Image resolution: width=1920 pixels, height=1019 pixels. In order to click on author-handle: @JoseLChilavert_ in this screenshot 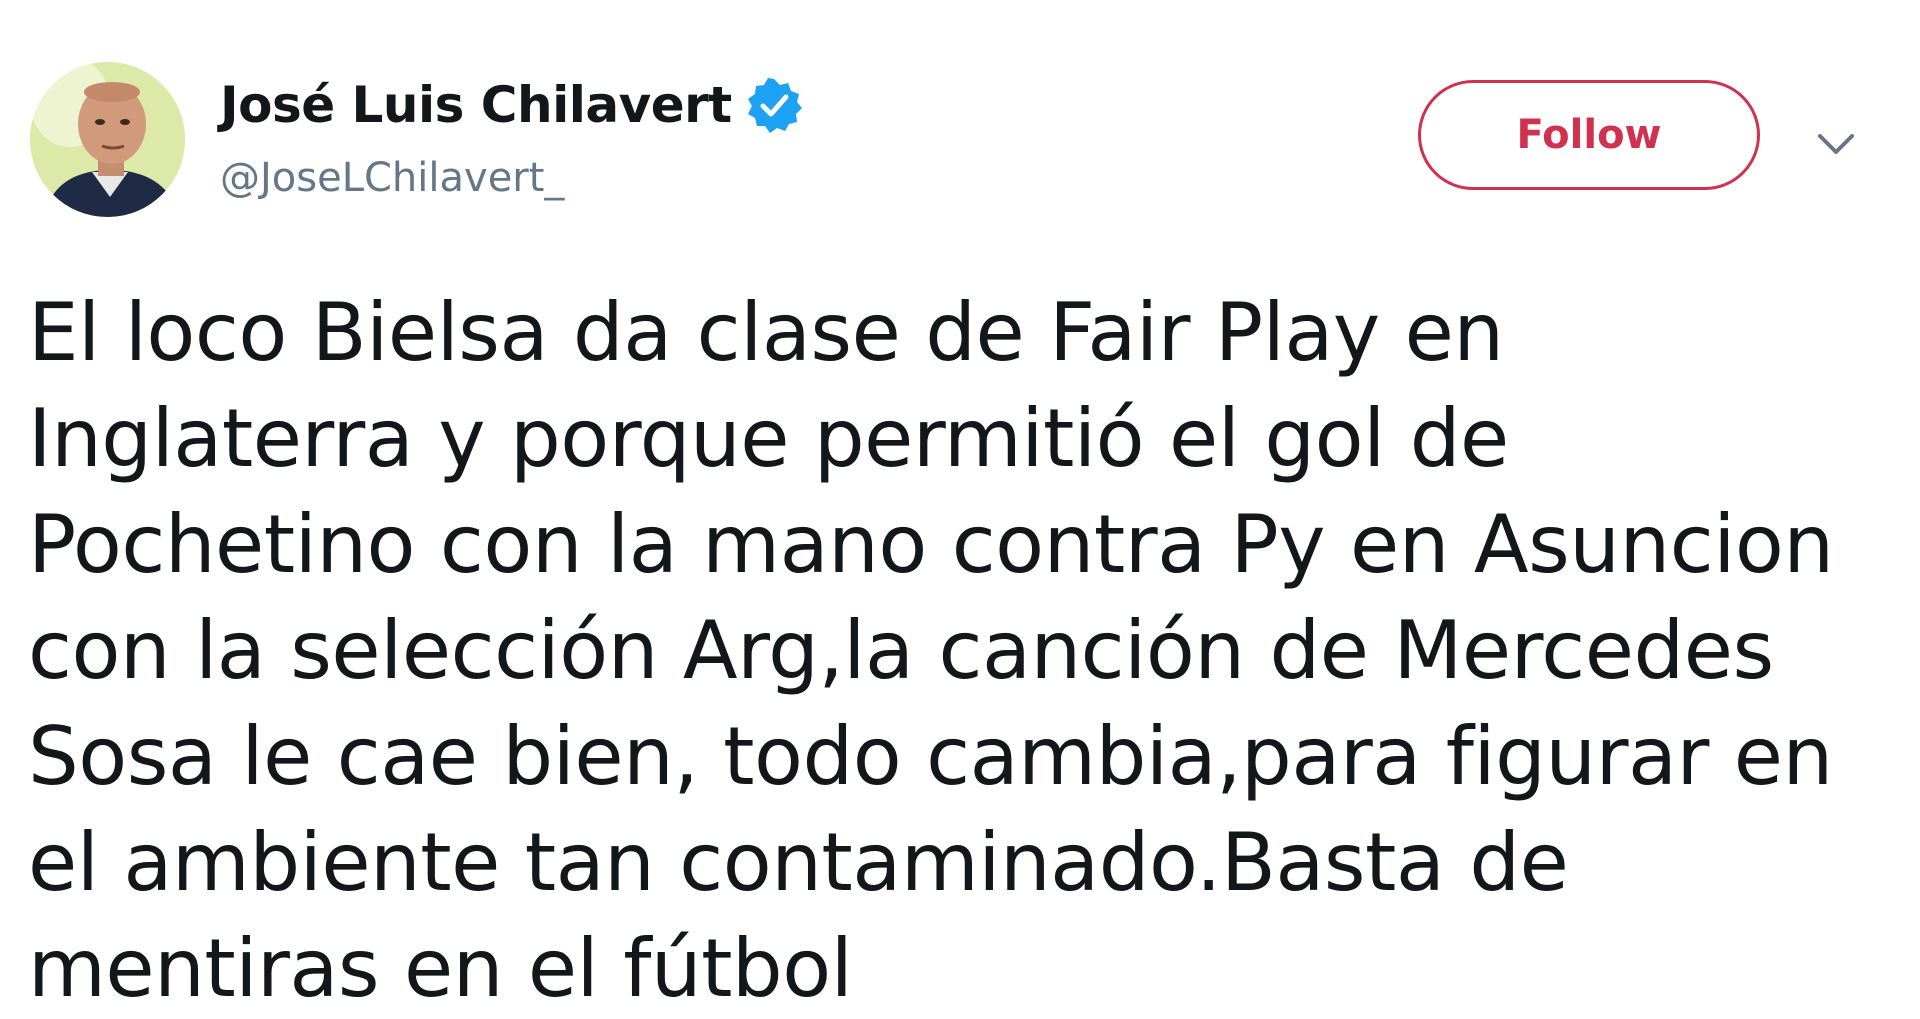, I will do `click(392, 178)`.